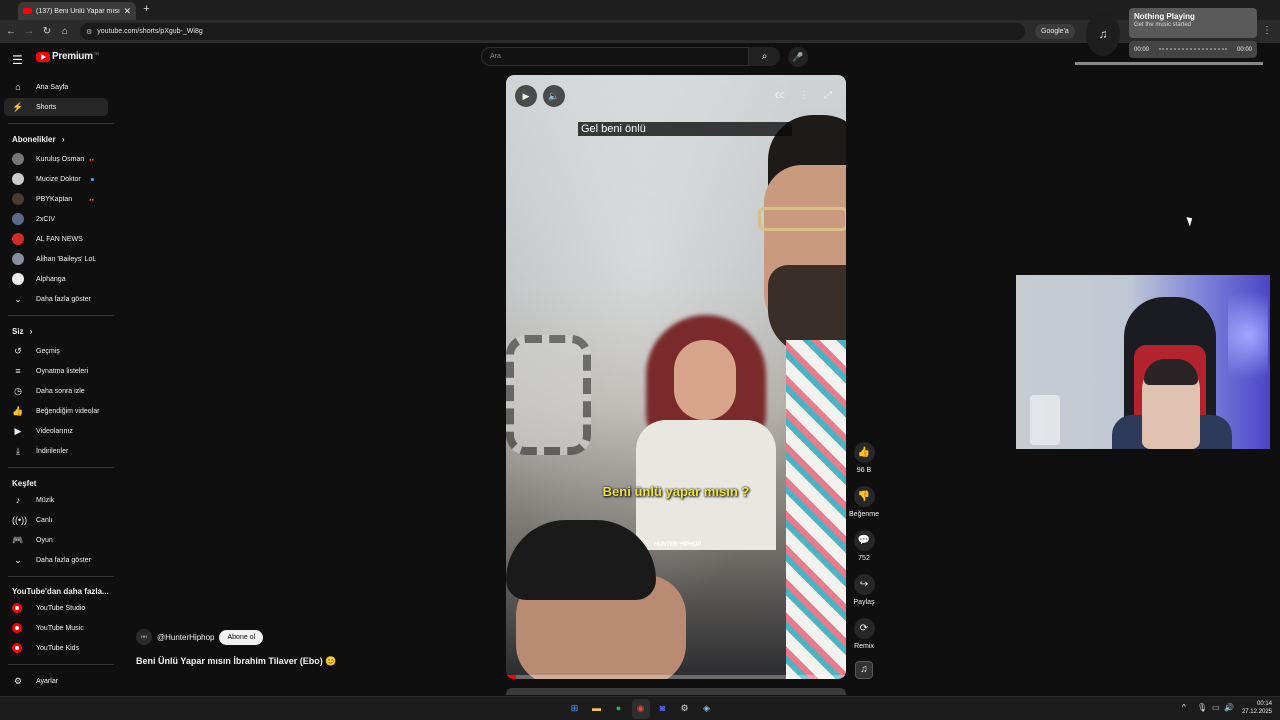 The height and width of the screenshot is (720, 1280). Describe the element at coordinates (1190, 221) in the screenshot. I see `mouse-cursor-icon` at that location.